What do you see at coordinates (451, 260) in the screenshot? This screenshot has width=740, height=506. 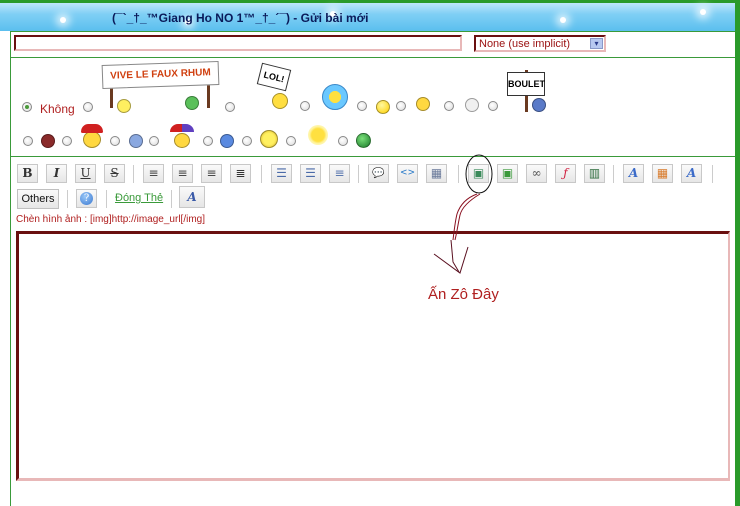 I see `arrow-head` at bounding box center [451, 260].